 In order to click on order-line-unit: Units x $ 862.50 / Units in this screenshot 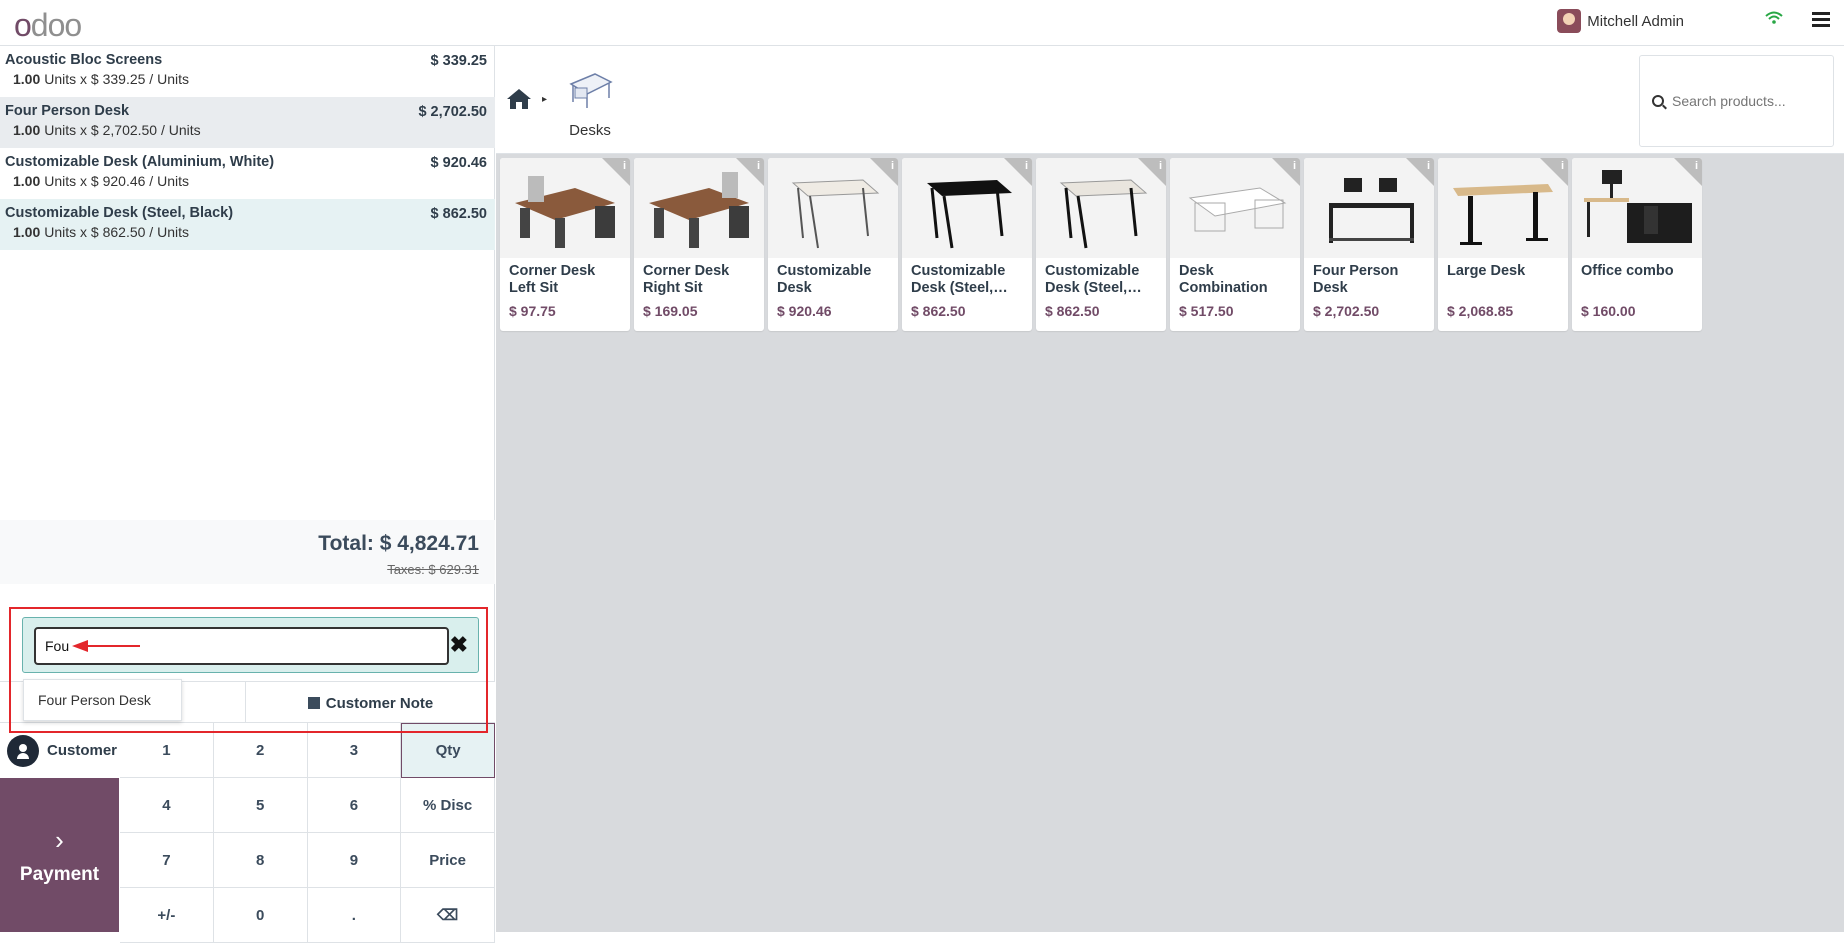, I will do `click(116, 232)`.